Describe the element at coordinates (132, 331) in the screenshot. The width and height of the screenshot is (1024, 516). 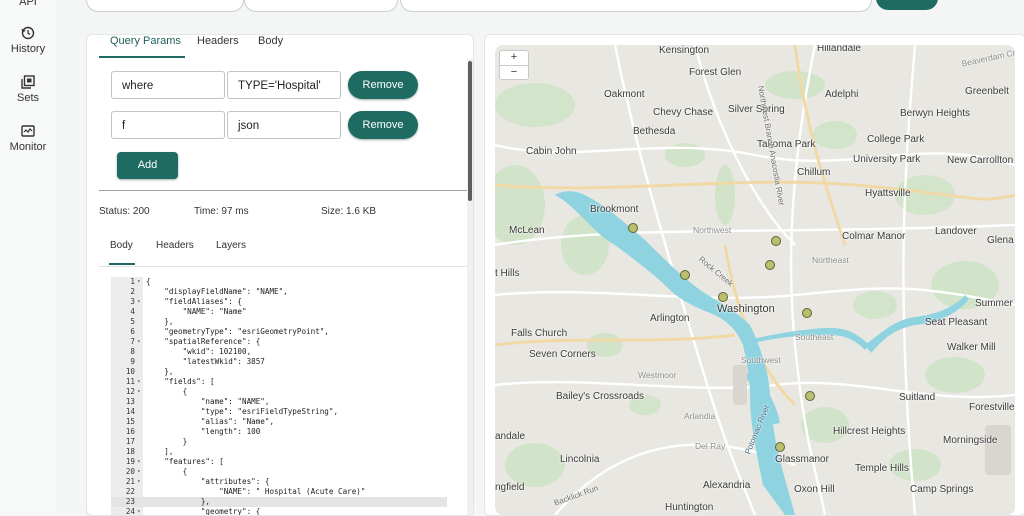
I see `line-number: 6` at that location.